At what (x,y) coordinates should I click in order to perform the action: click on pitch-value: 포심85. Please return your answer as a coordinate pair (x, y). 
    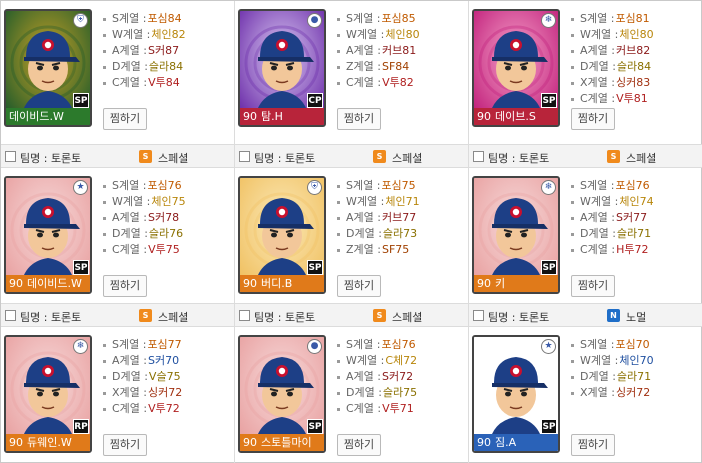
    Looking at the image, I should click on (398, 18).